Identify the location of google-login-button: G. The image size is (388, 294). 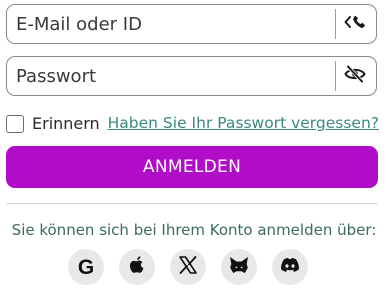
(86, 267).